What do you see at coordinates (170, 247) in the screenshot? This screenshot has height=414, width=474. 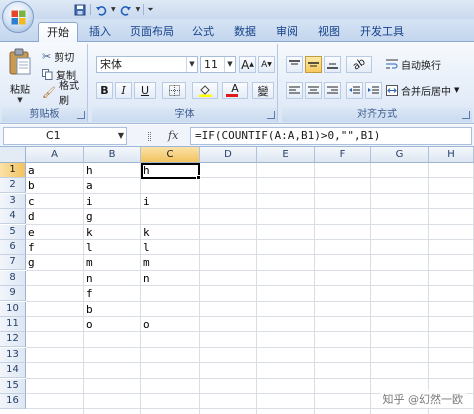 I see `cell-c6: l` at bounding box center [170, 247].